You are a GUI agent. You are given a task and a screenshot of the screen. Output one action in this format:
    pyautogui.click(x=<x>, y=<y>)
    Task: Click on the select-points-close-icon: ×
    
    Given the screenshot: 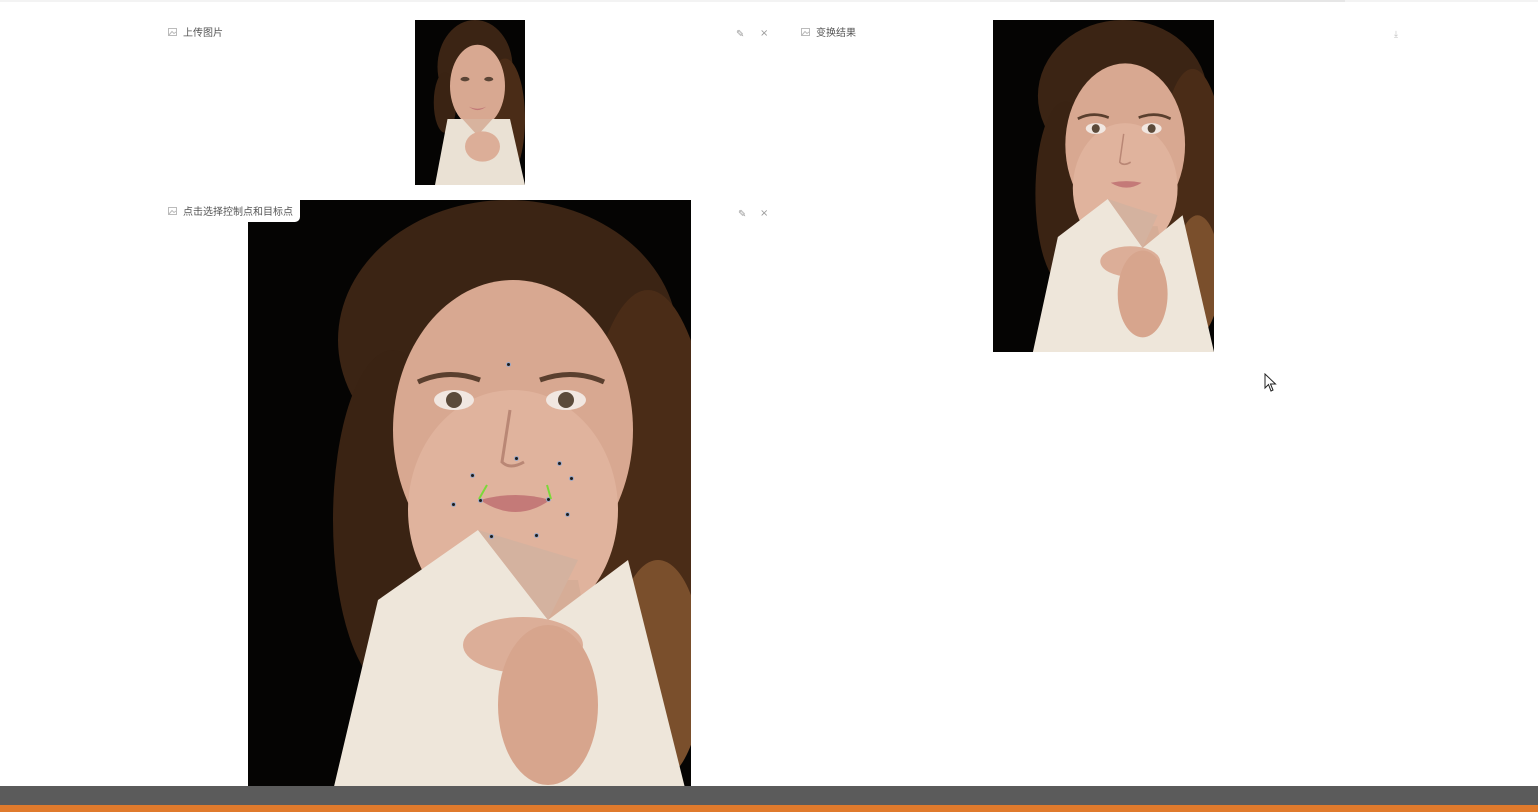 What is the action you would take?
    pyautogui.click(x=764, y=214)
    